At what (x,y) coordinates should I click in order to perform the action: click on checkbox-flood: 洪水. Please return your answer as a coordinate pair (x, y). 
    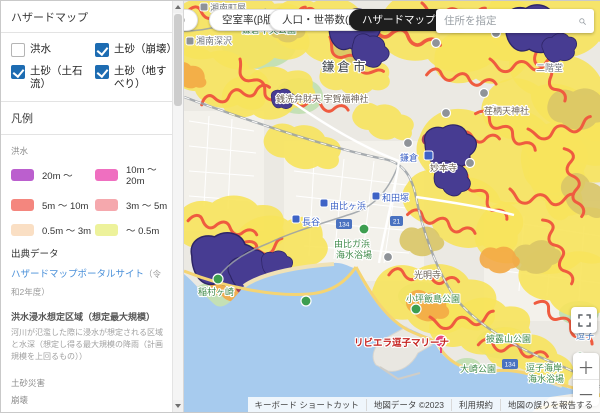
    Looking at the image, I should click on (52, 50).